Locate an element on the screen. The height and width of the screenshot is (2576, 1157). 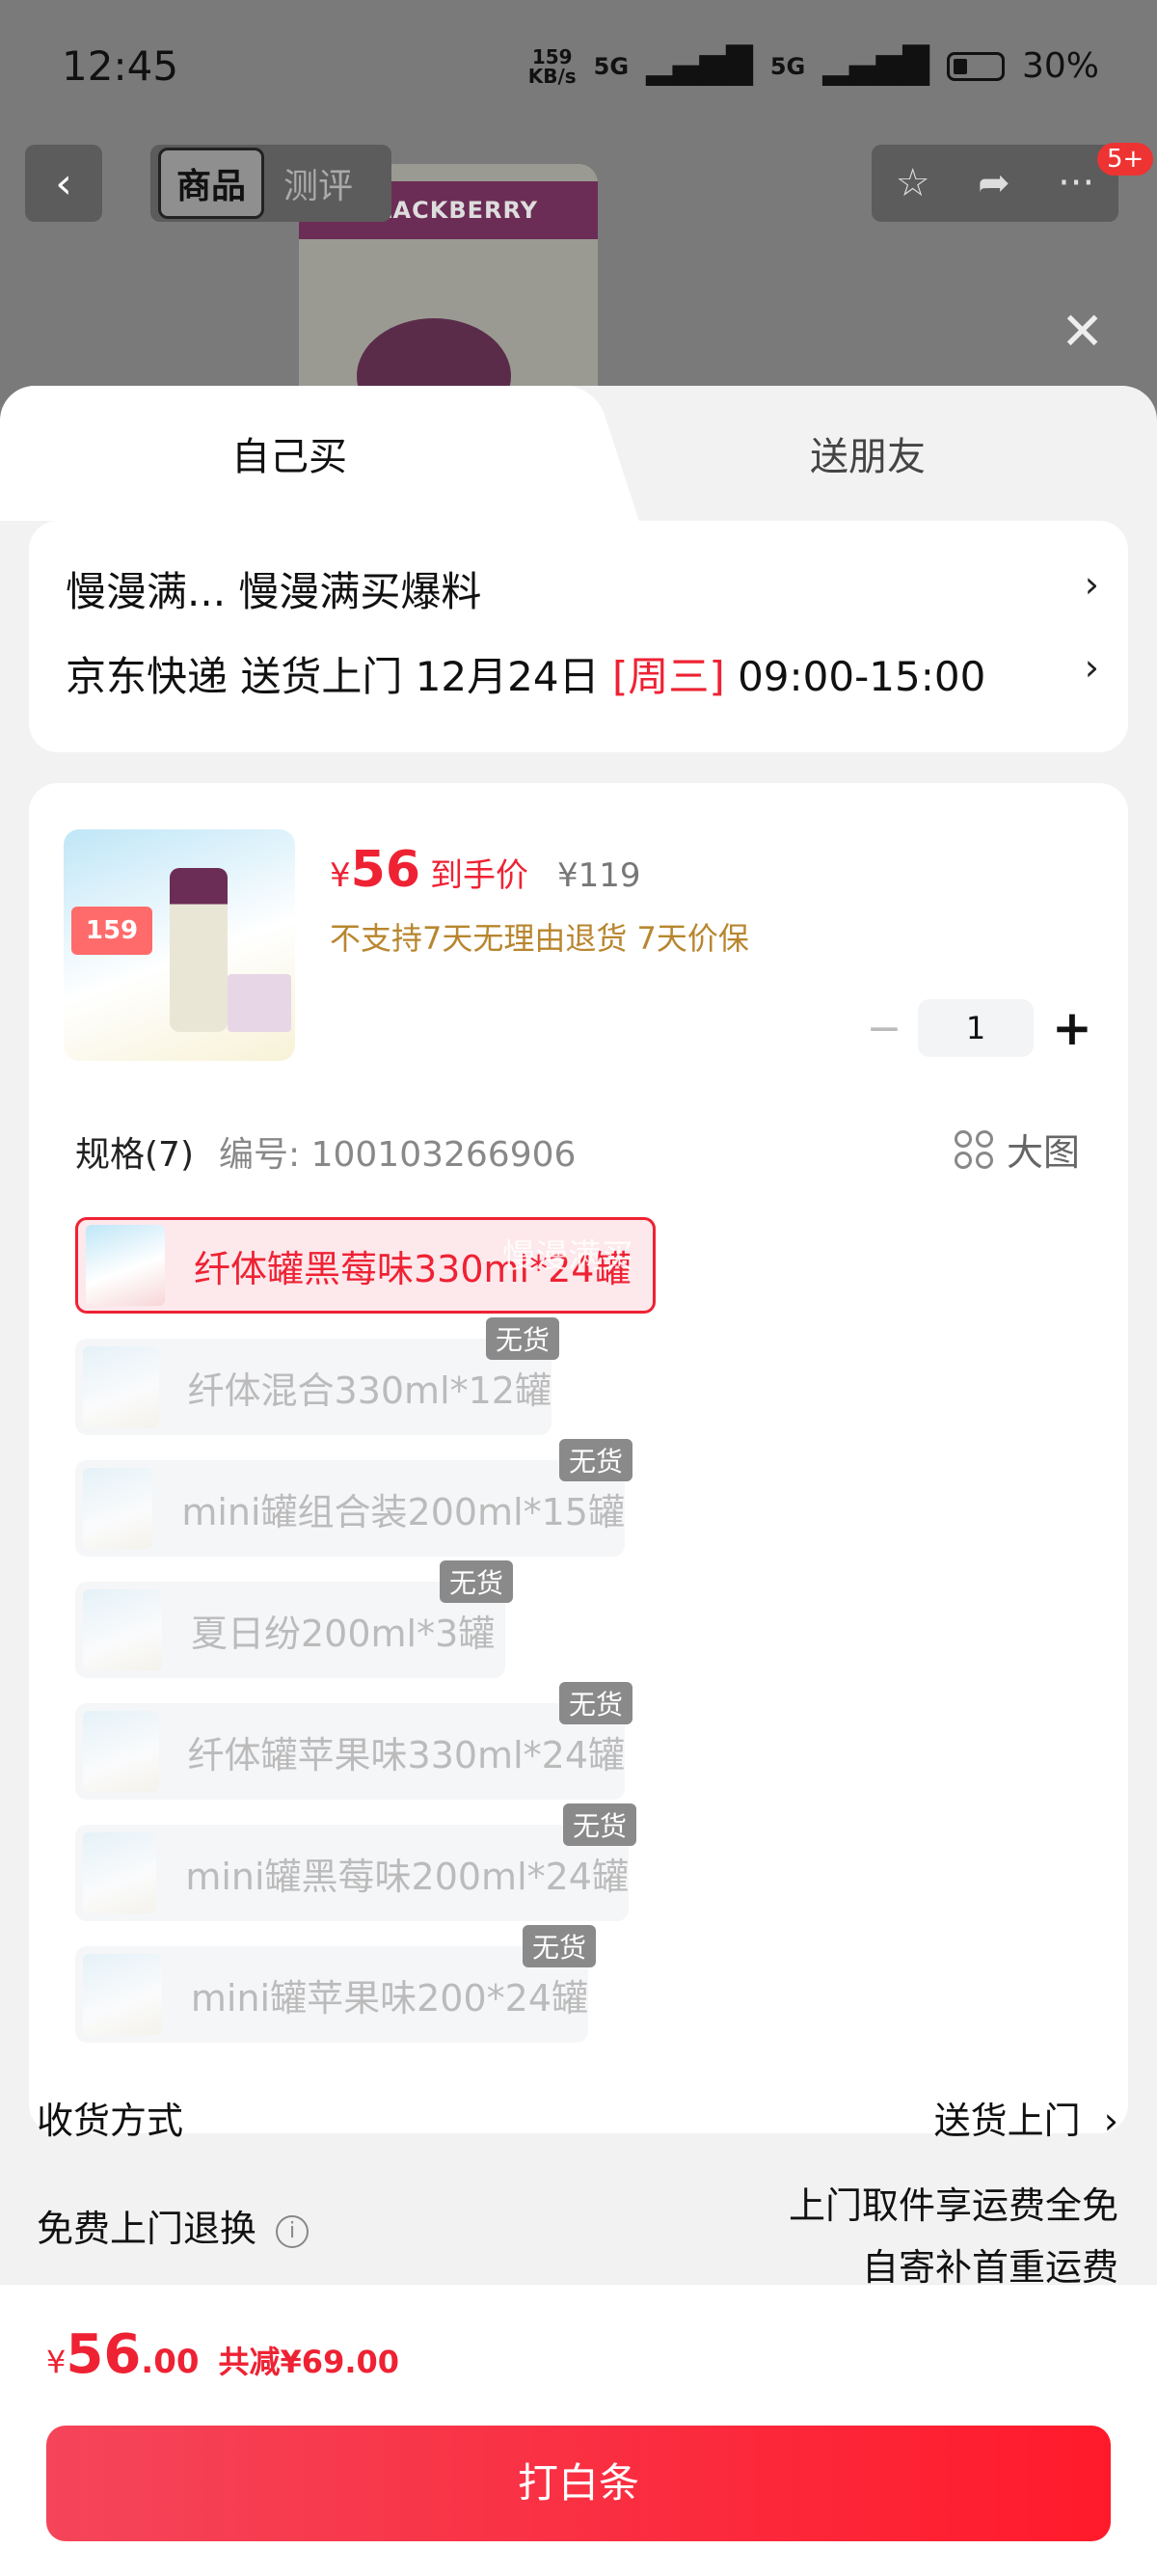
spec-header: 规格(7) 编号: 100103266906 is located at coordinates (325, 1151).